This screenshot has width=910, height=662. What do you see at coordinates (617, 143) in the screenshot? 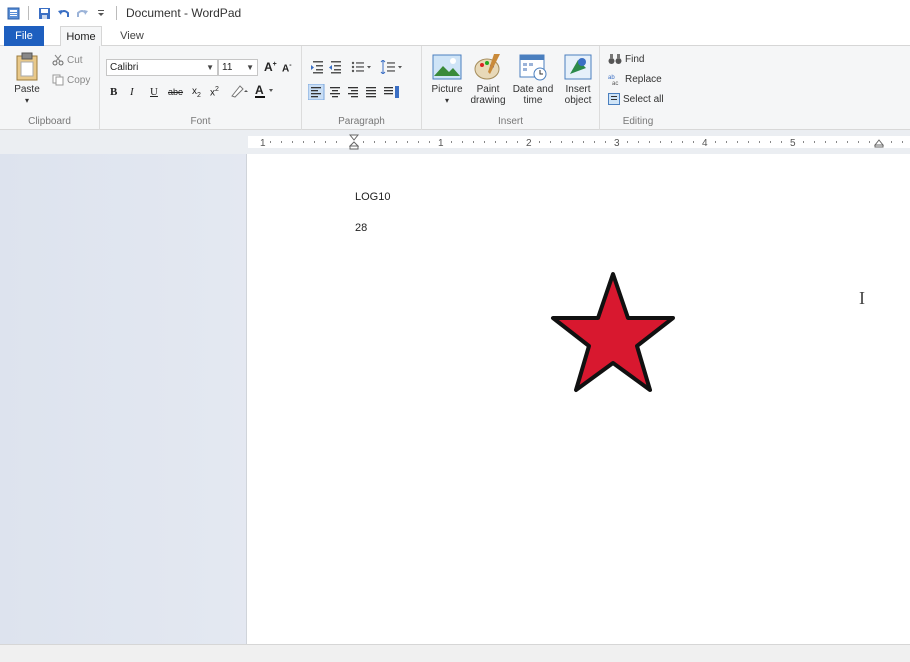
I see `ruler-mark: 3` at bounding box center [617, 143].